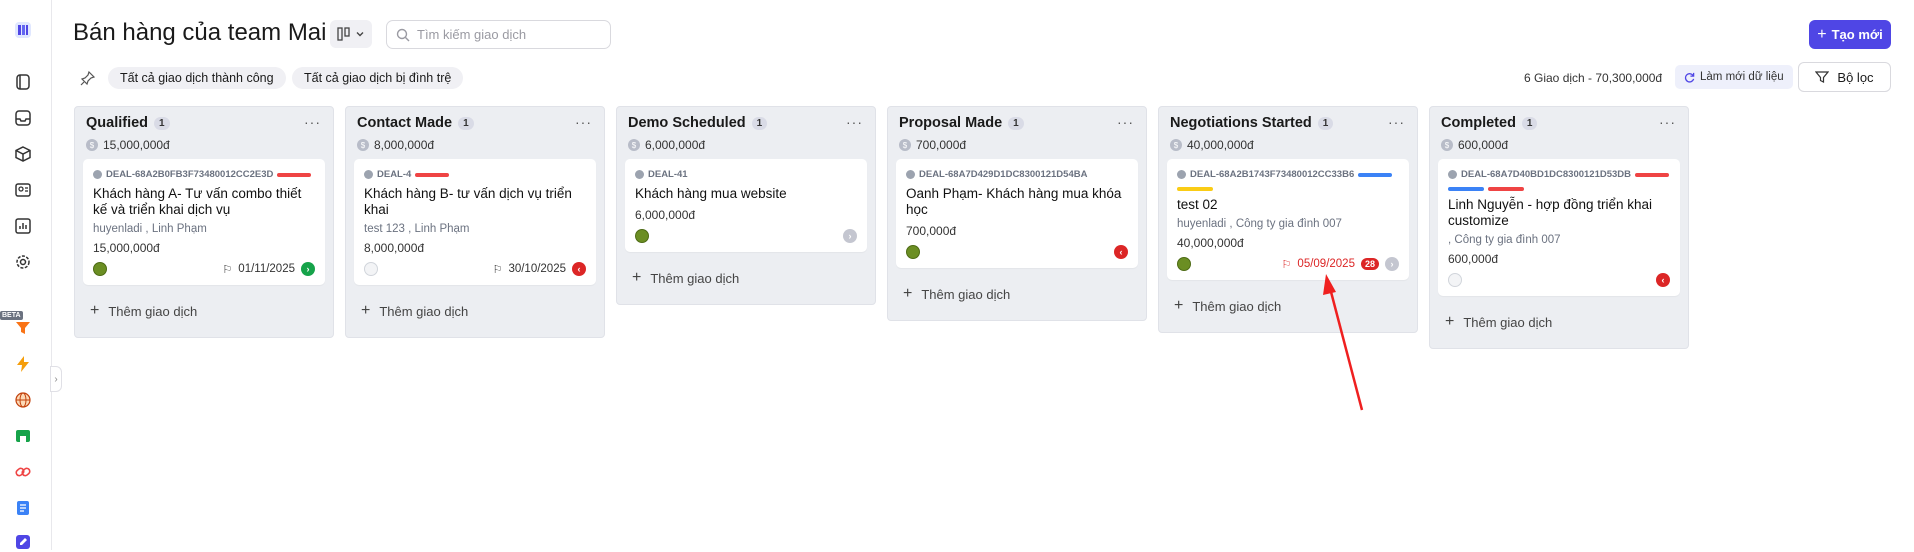 Image resolution: width=1914 pixels, height=552 pixels. I want to click on search-input: Tìm kiếm giao dịch, so click(498, 34).